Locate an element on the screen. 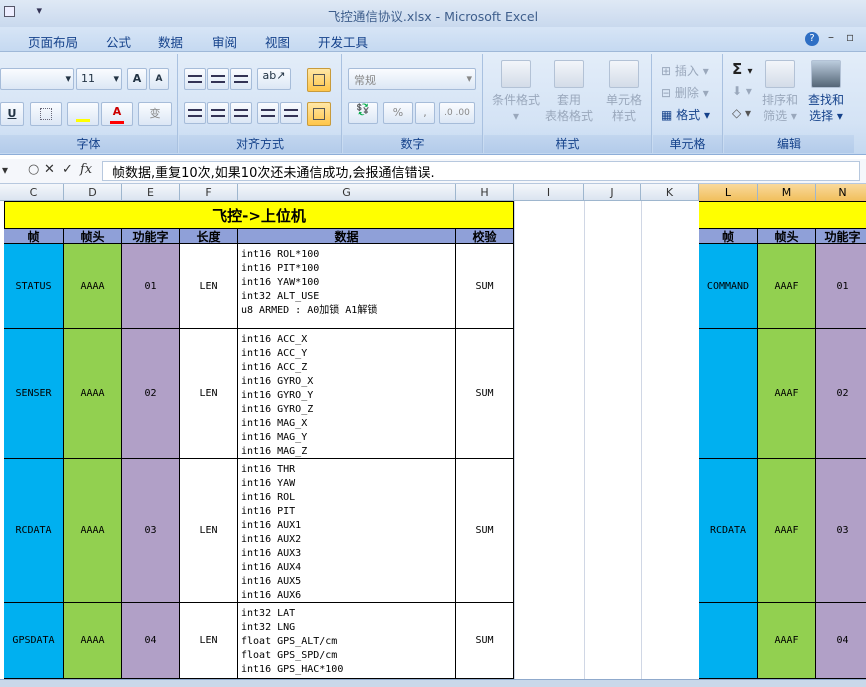 The image size is (866, 687). right-header-0: 帧 is located at coordinates (728, 236).